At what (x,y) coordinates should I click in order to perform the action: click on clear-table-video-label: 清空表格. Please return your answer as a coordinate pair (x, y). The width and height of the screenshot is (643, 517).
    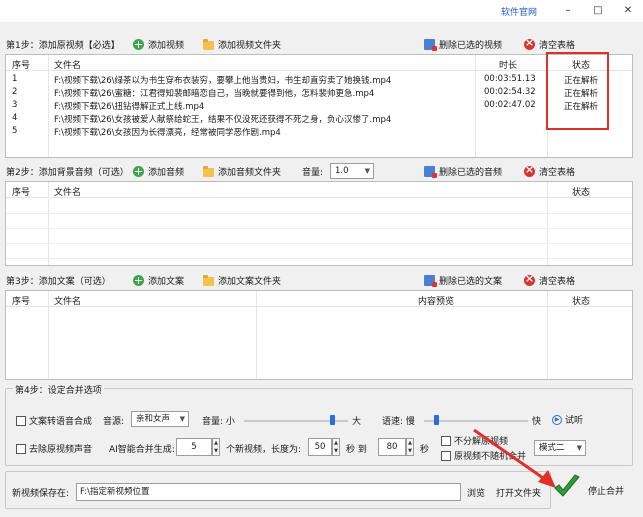
    Looking at the image, I should click on (557, 45).